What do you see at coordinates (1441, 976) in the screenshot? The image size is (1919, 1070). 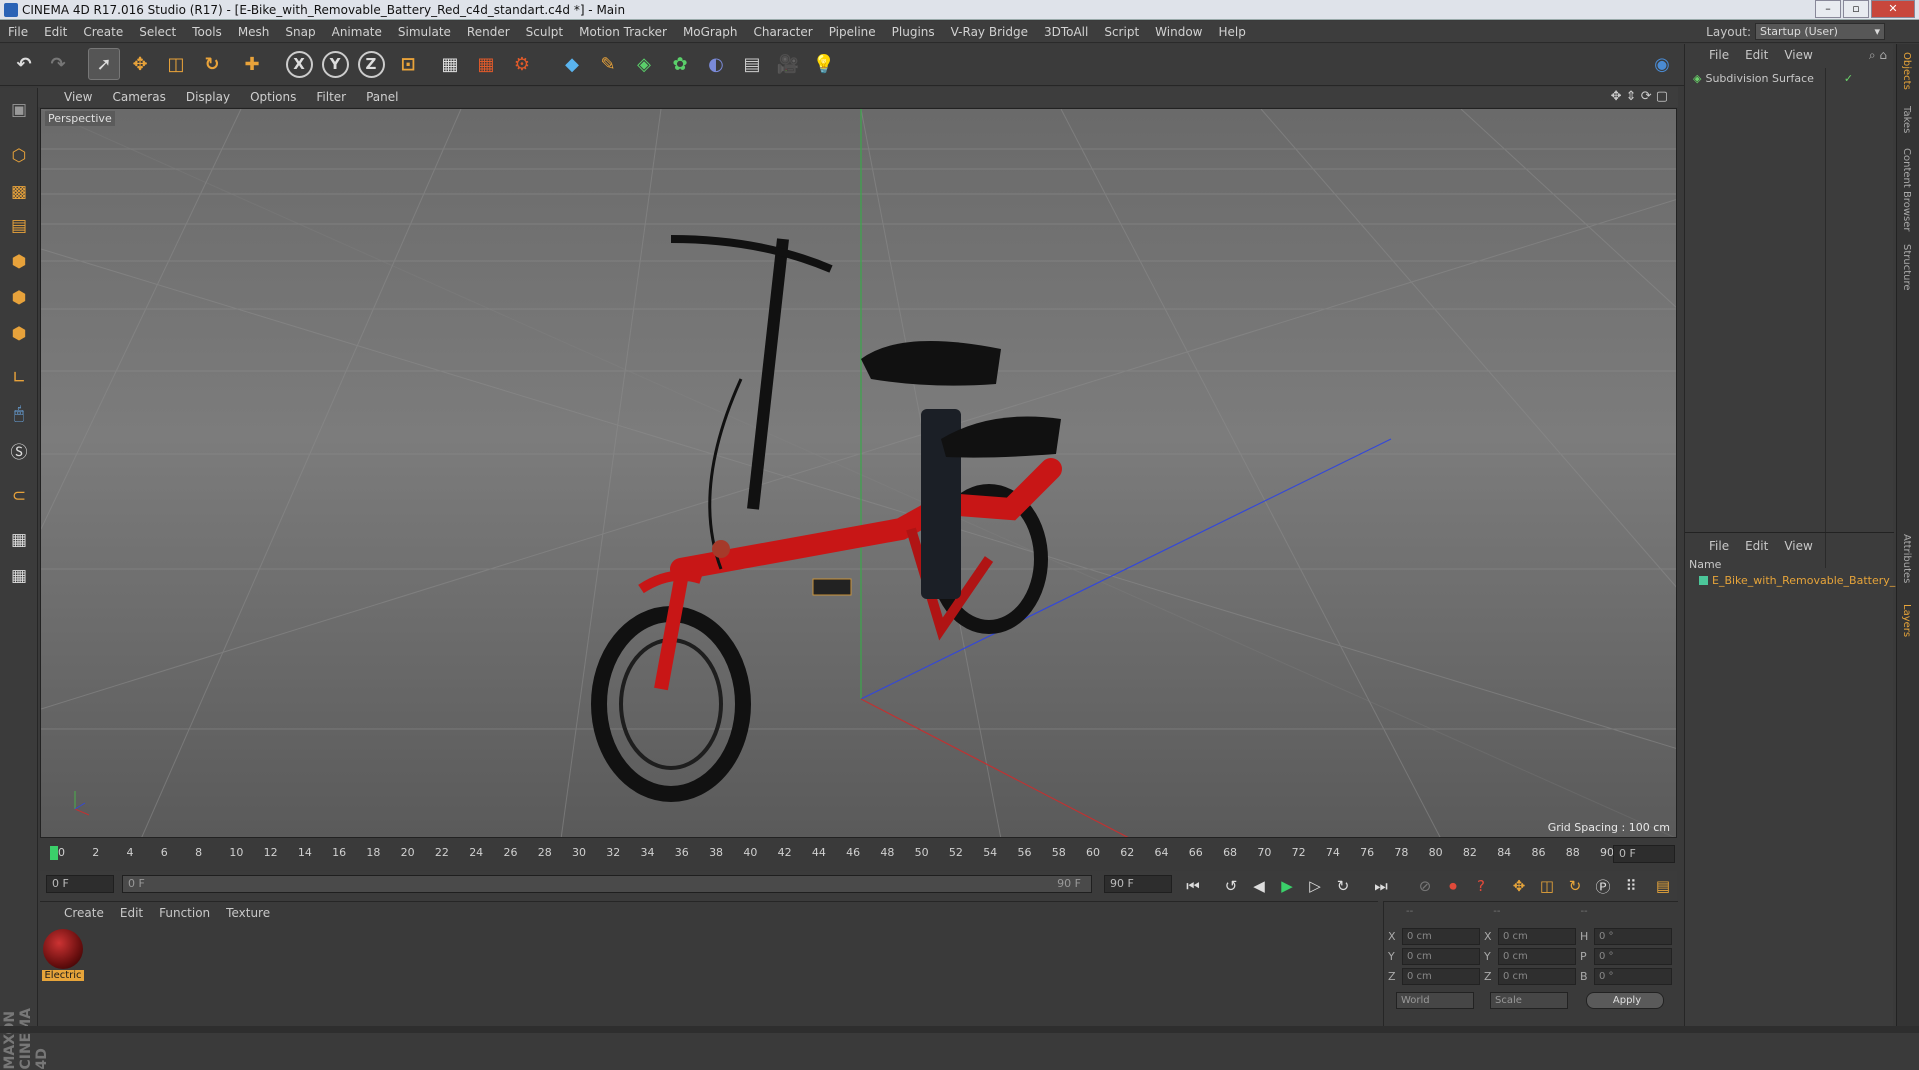 I see `pos-z-field: 0 cm` at bounding box center [1441, 976].